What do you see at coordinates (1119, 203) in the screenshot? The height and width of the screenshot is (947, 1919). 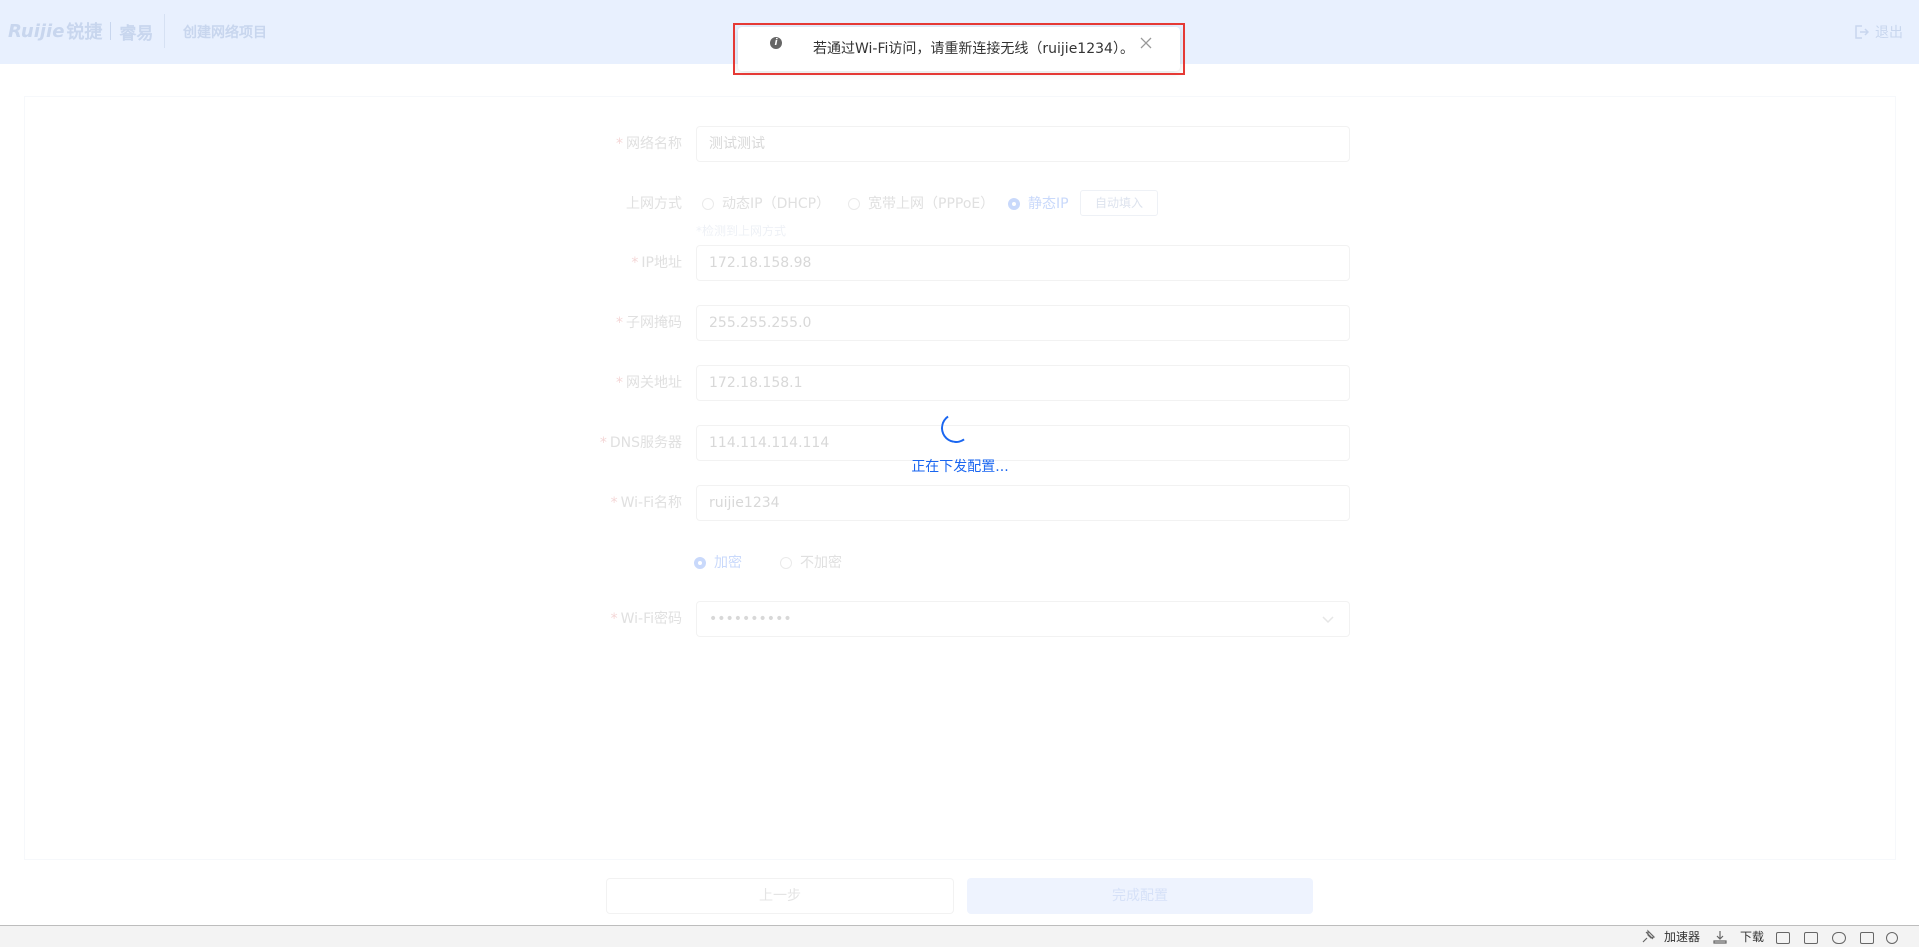 I see `auto-fill-button: 自动填入` at bounding box center [1119, 203].